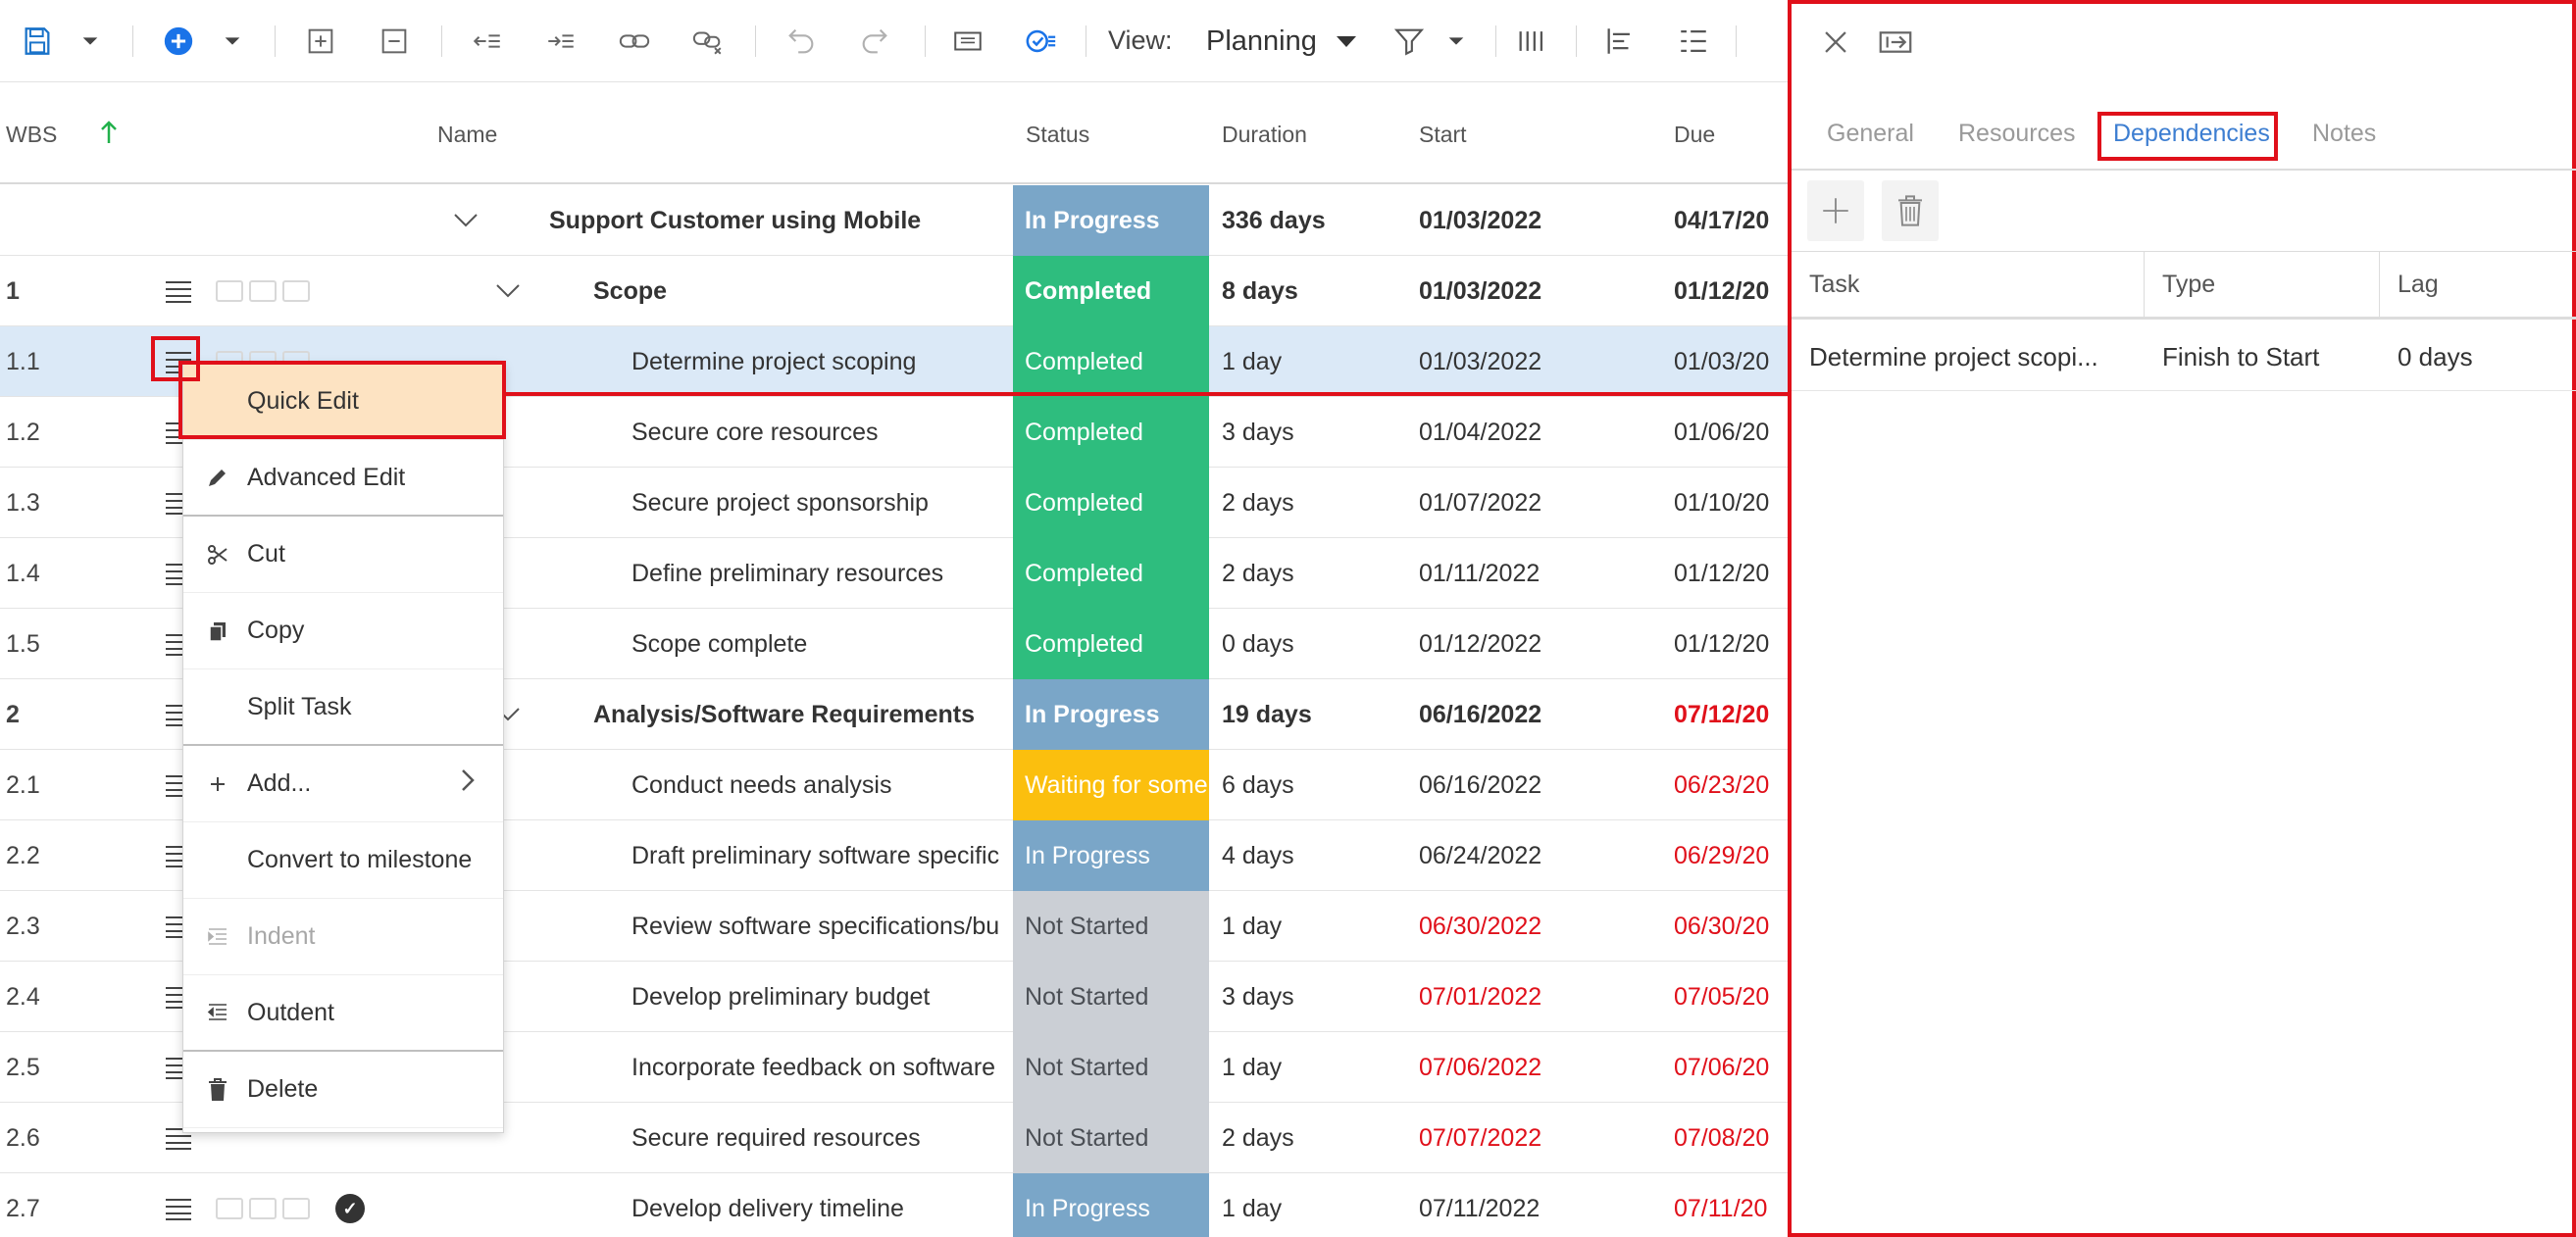 This screenshot has width=2576, height=1237. What do you see at coordinates (343, 860) in the screenshot?
I see `menu-item-convert-to-milestone: Convert to milestone` at bounding box center [343, 860].